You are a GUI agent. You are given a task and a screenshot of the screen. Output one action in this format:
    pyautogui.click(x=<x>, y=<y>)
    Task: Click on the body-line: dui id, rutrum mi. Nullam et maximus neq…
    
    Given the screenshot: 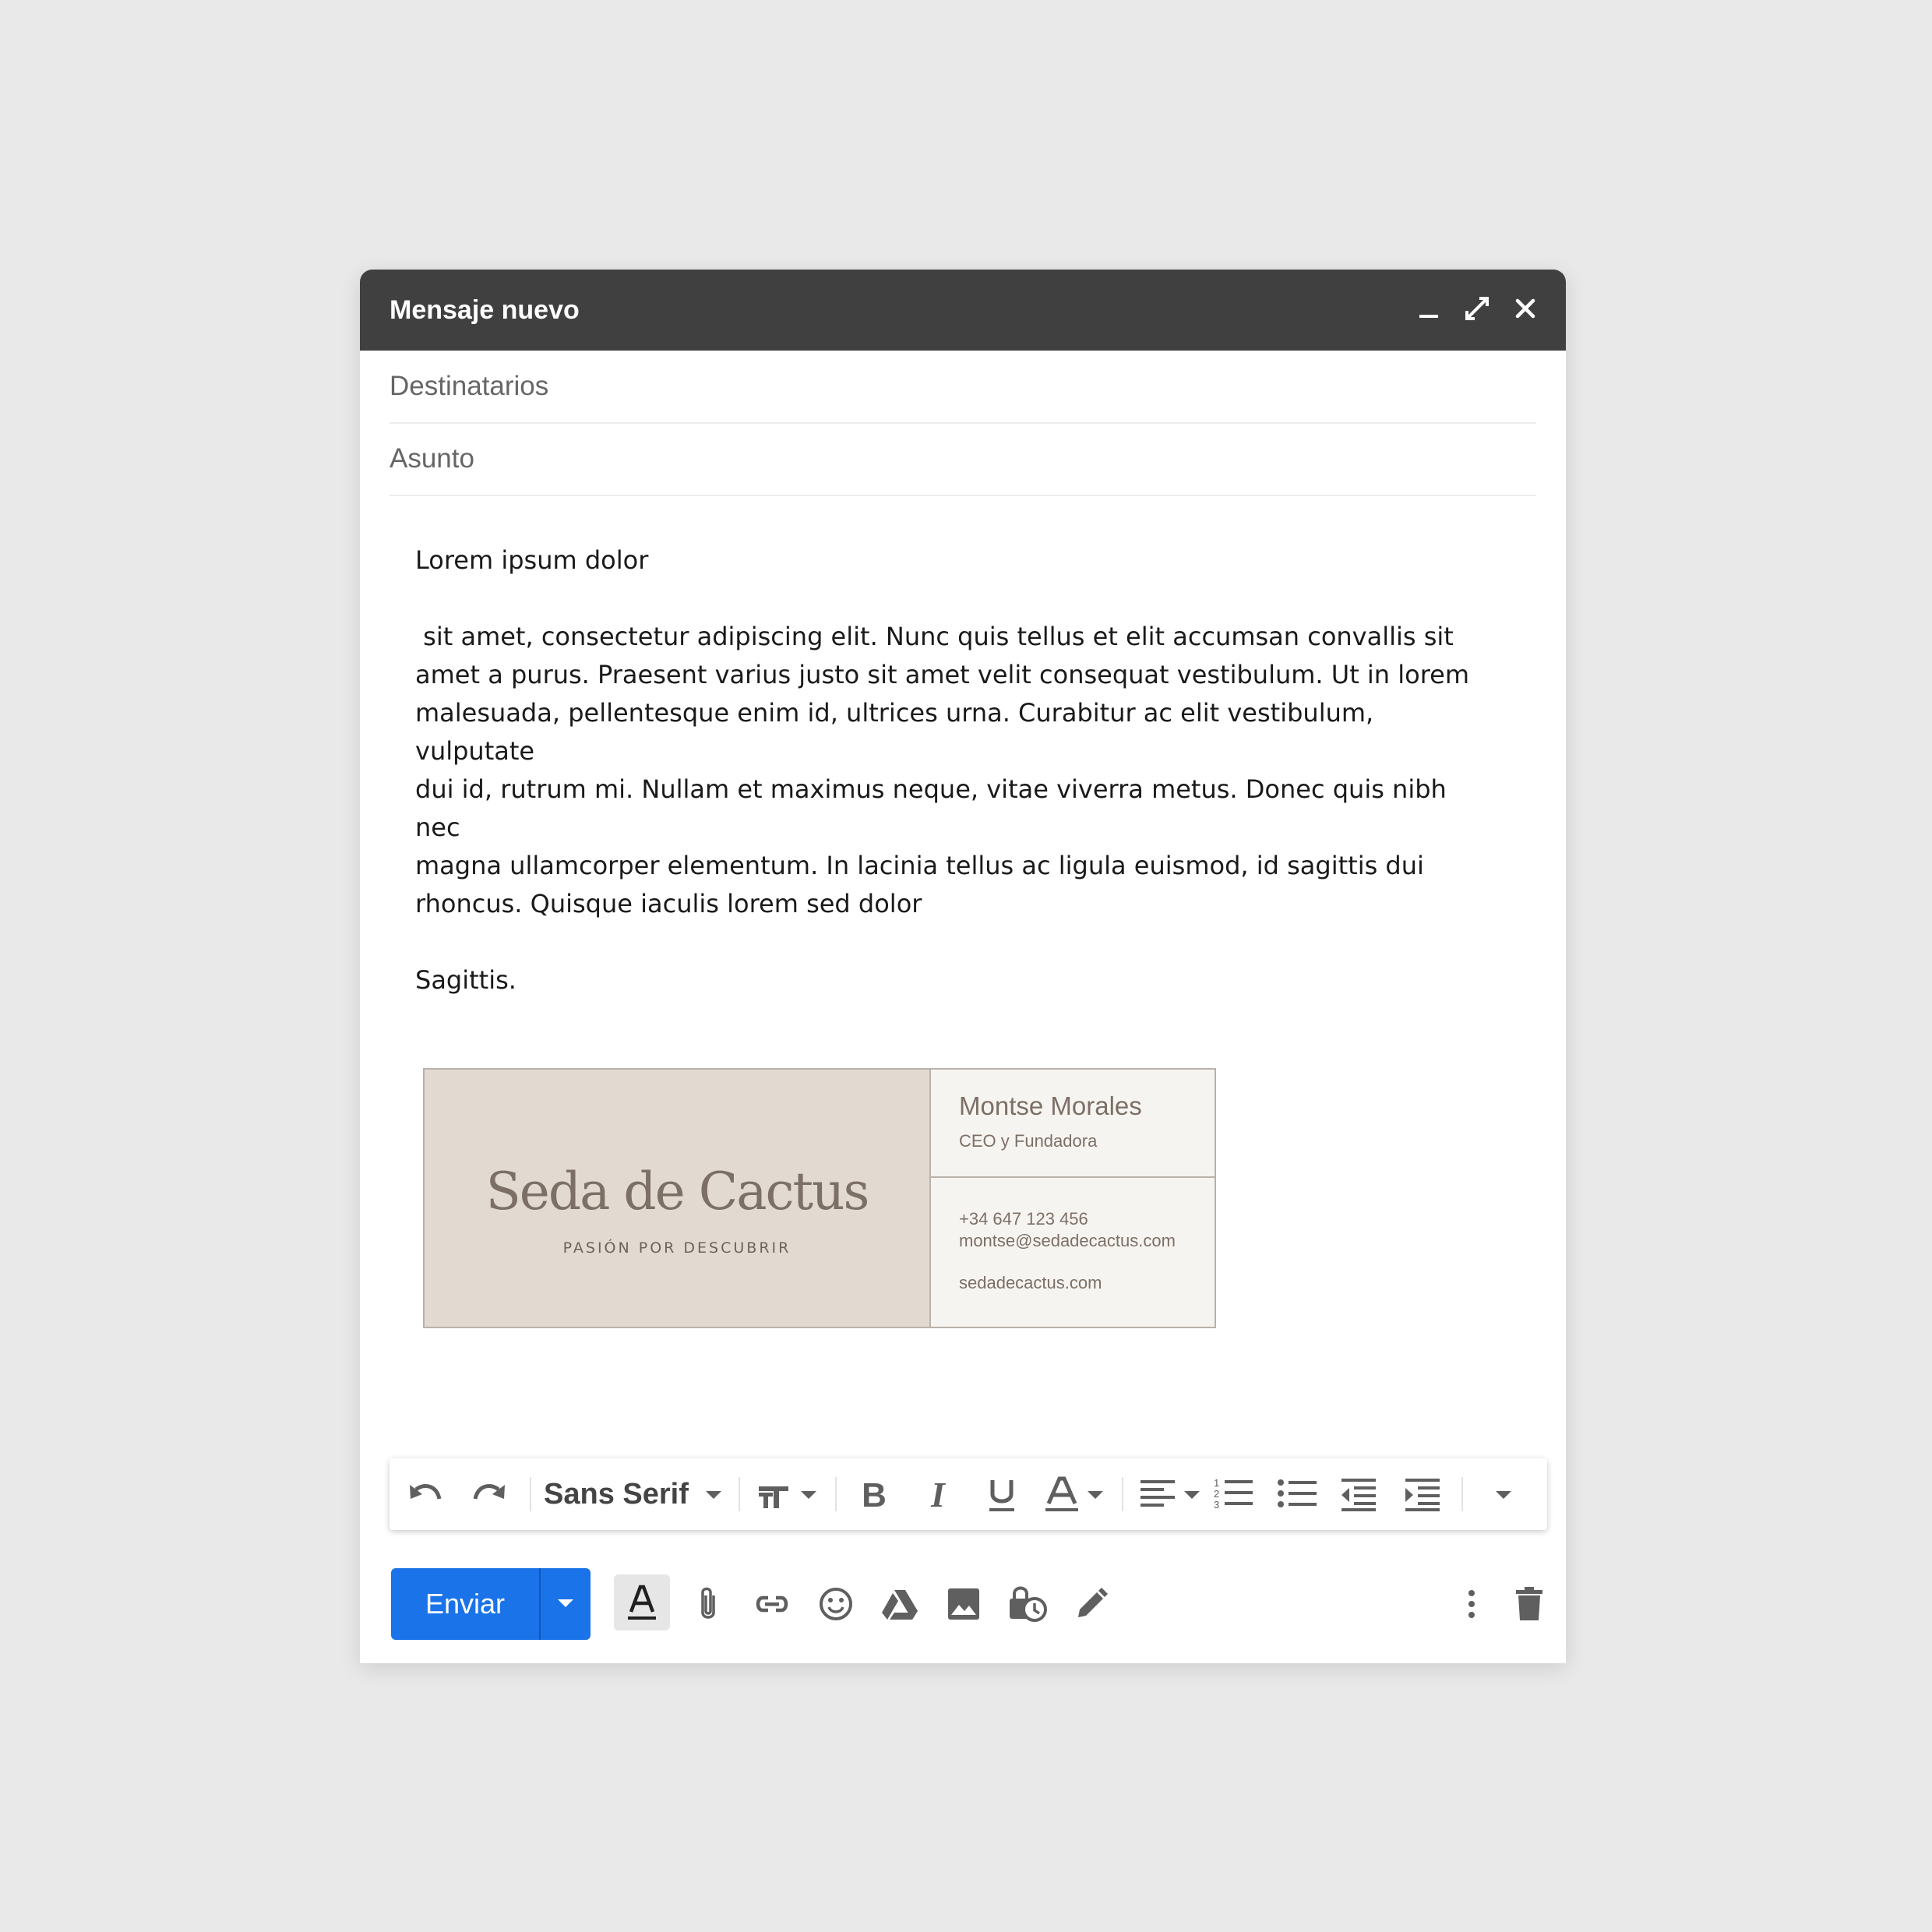 What is the action you would take?
    pyautogui.click(x=935, y=808)
    